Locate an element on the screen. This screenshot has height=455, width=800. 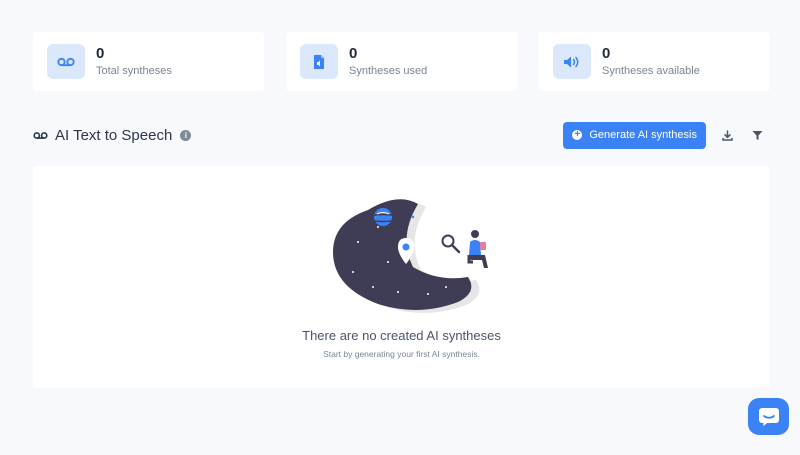
info-icon: i is located at coordinates (186, 135).